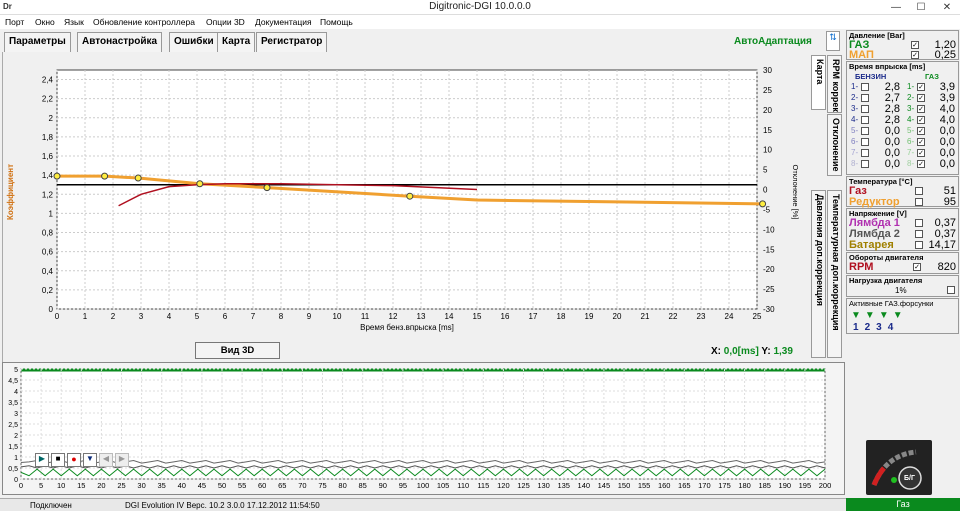 The width and height of the screenshot is (960, 511). Describe the element at coordinates (141, 316) in the screenshot. I see `x-tick-label: 3` at that location.